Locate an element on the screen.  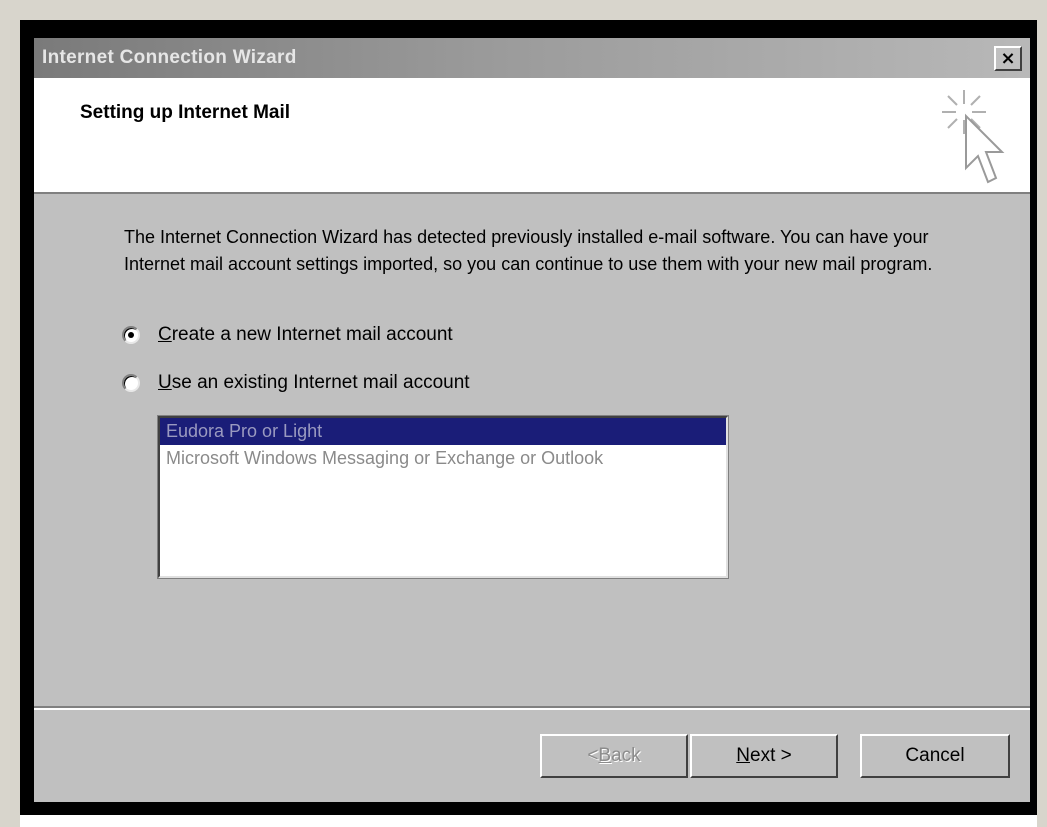
close-icon: × is located at coordinates (1008, 58).